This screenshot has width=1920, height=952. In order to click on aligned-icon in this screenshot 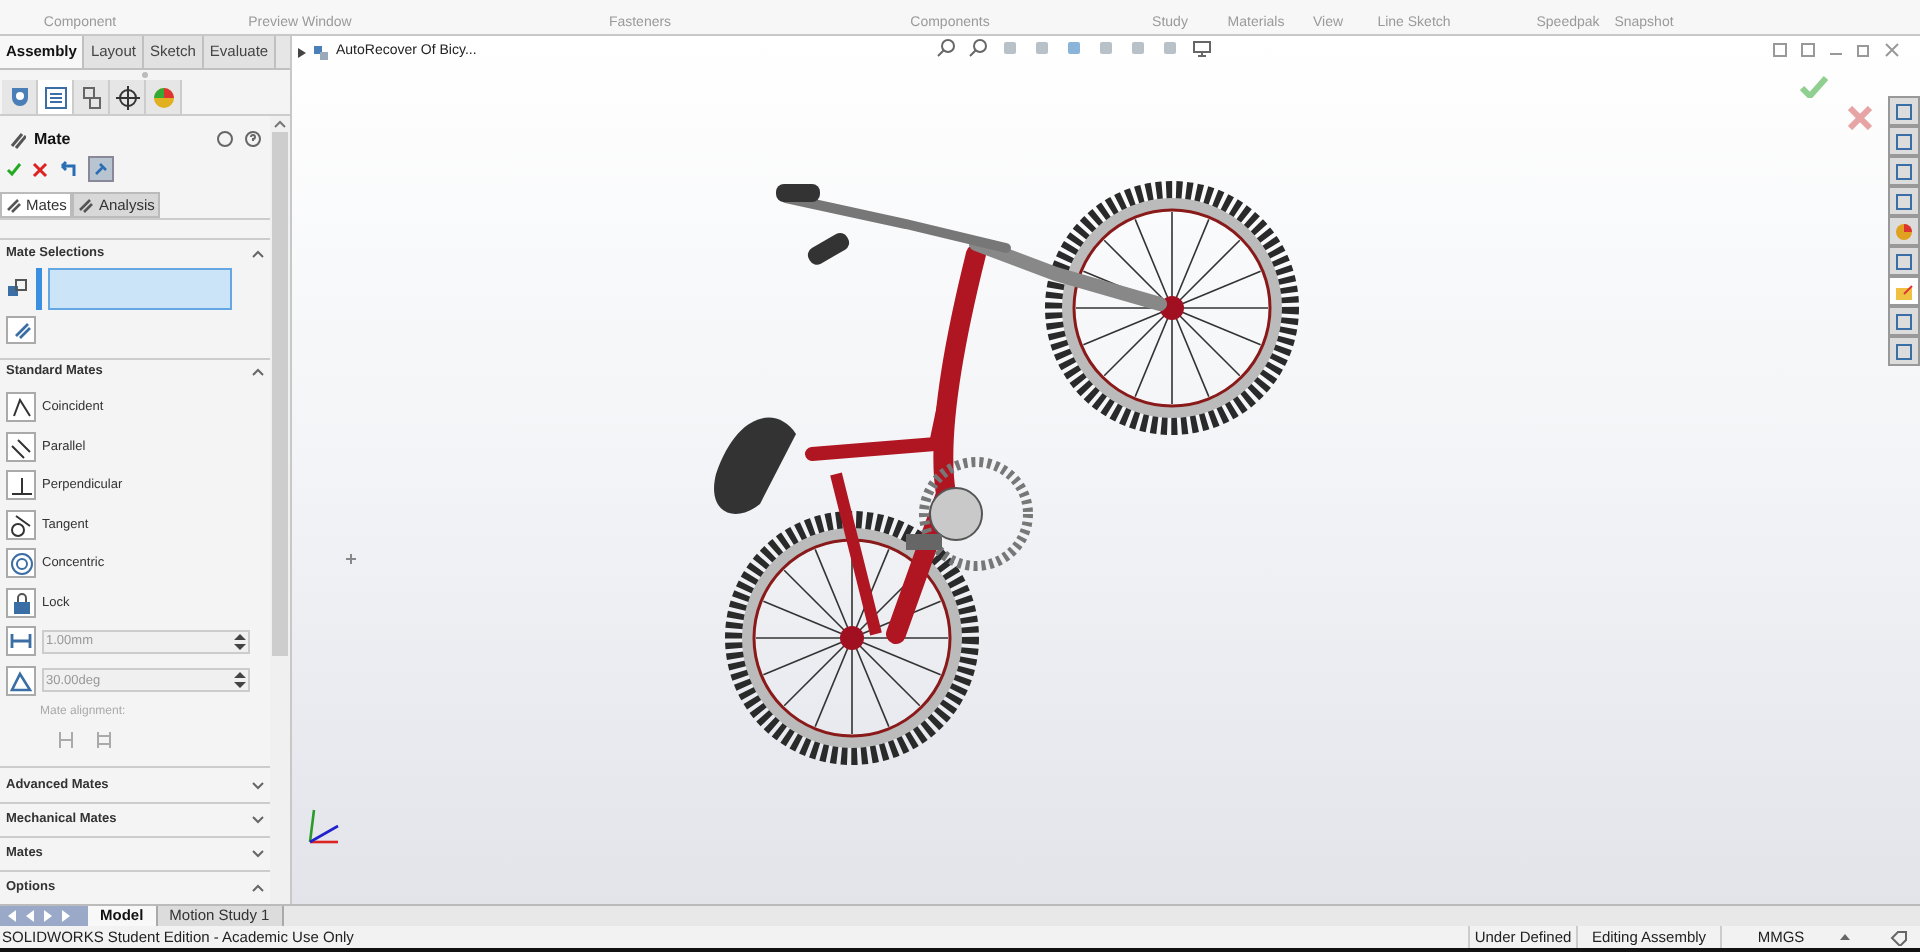, I will do `click(66, 740)`.